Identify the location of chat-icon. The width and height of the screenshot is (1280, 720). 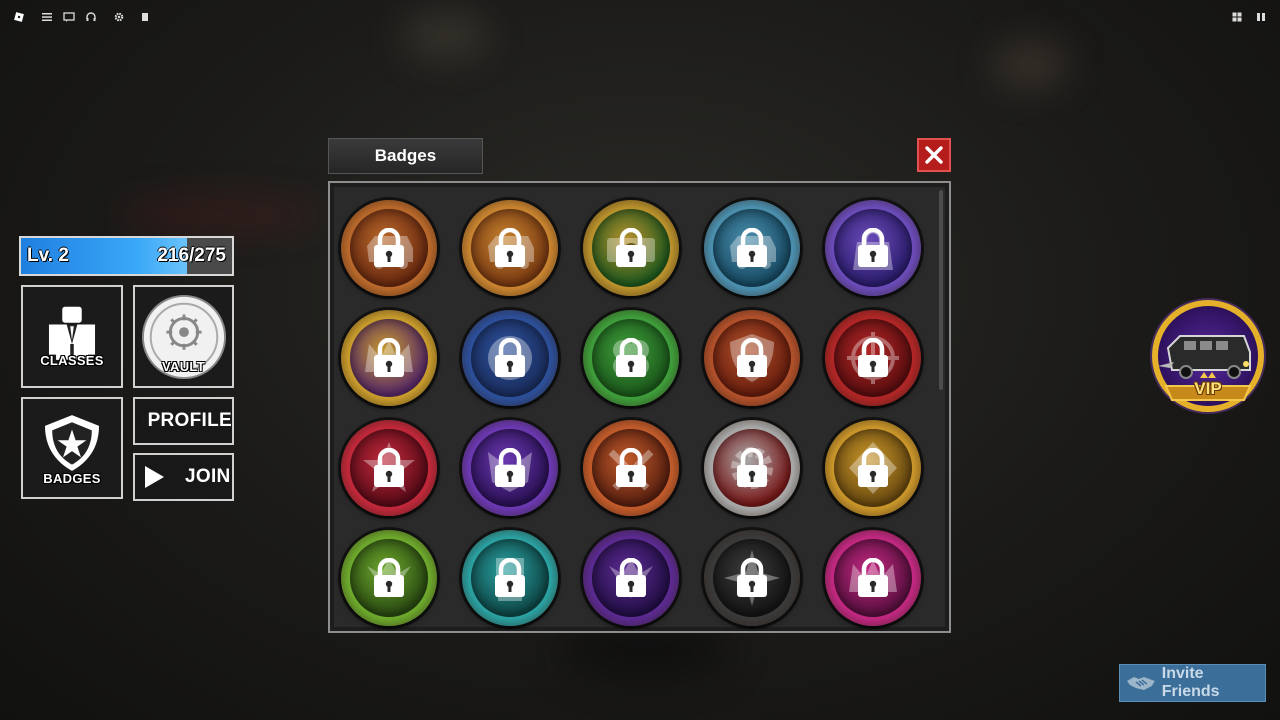
(69, 17).